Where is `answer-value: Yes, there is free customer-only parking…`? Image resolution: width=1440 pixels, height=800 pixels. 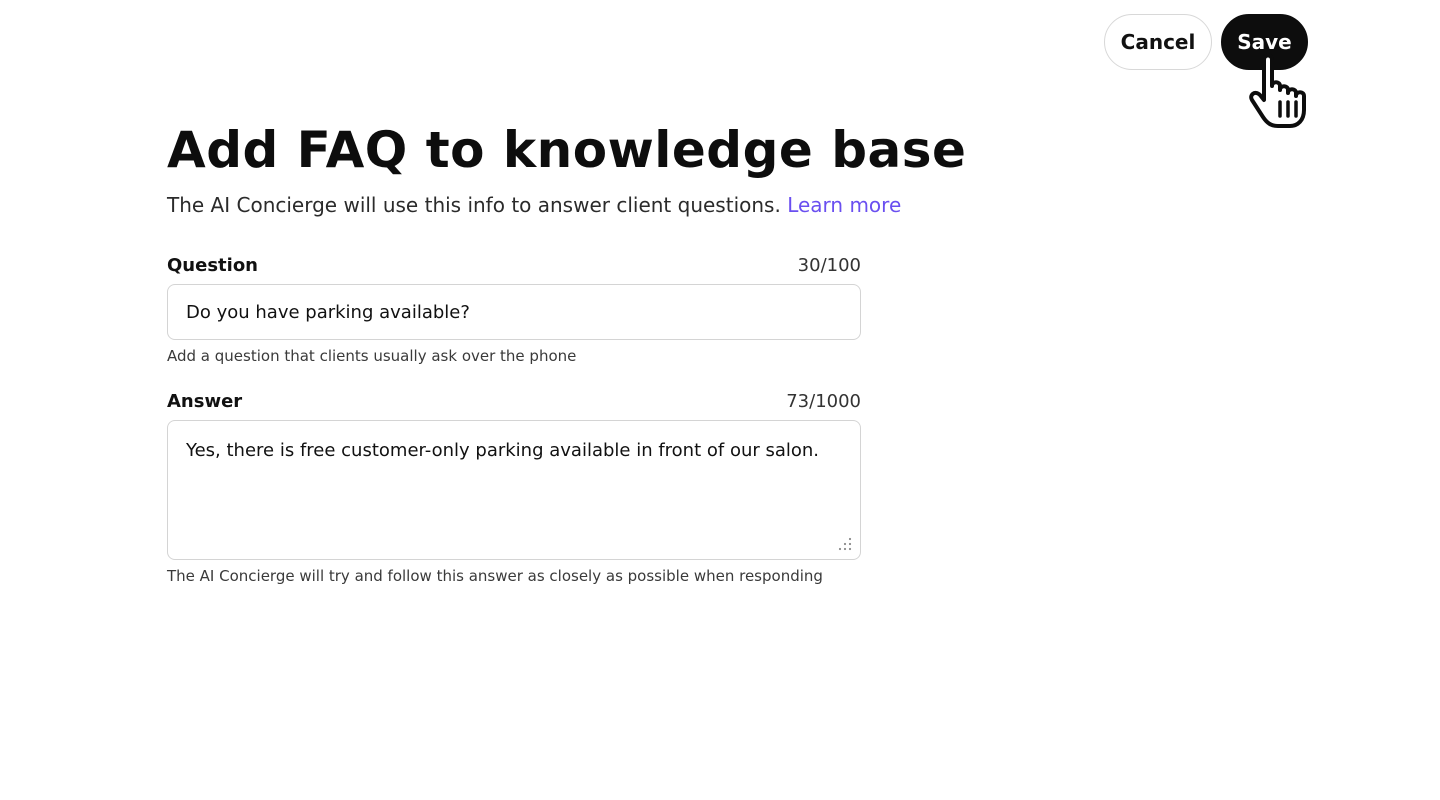 answer-value: Yes, there is free customer-only parking… is located at coordinates (503, 450).